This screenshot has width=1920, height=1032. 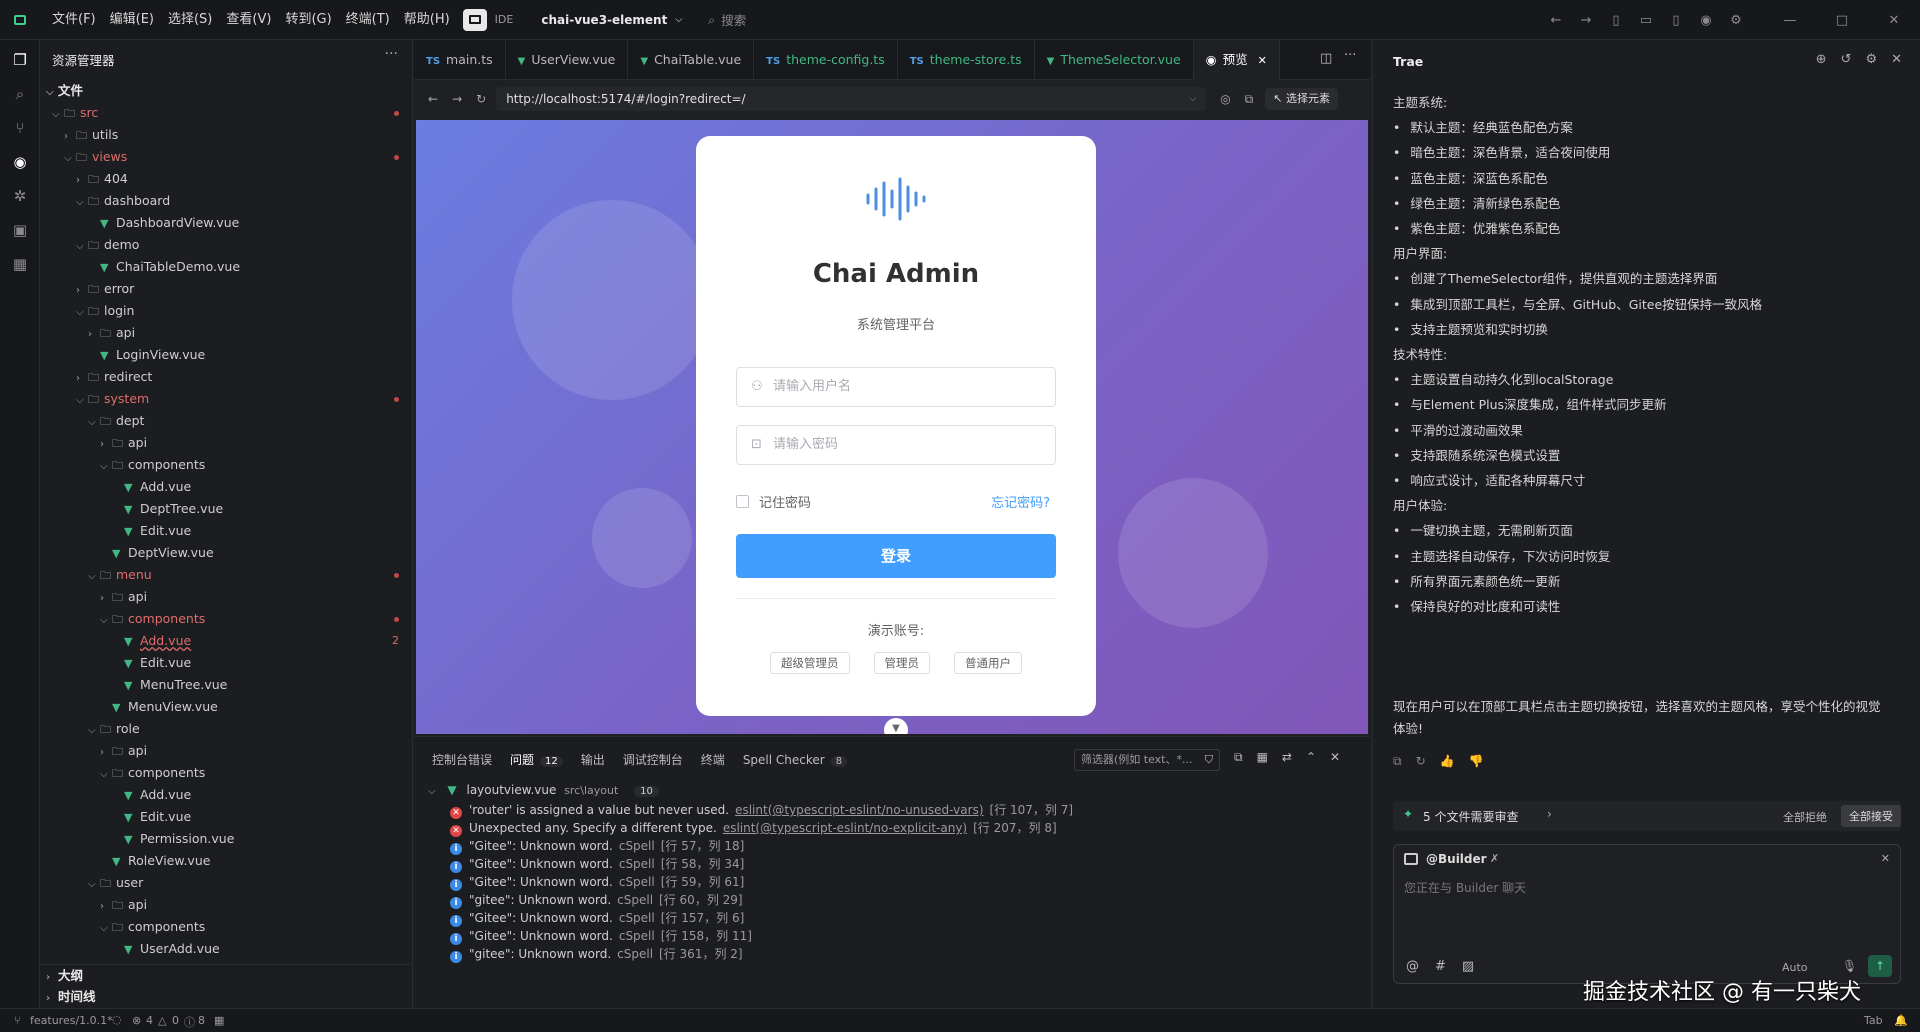 I want to click on hash-icon: #, so click(x=1440, y=966).